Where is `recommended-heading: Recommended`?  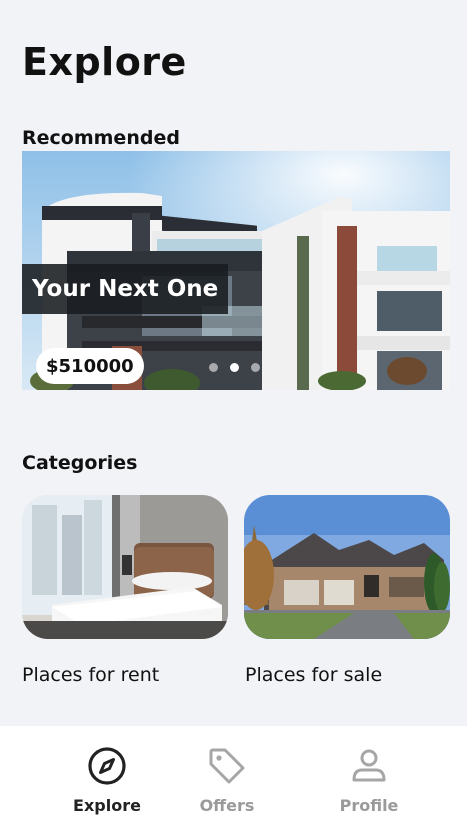 recommended-heading: Recommended is located at coordinates (101, 138).